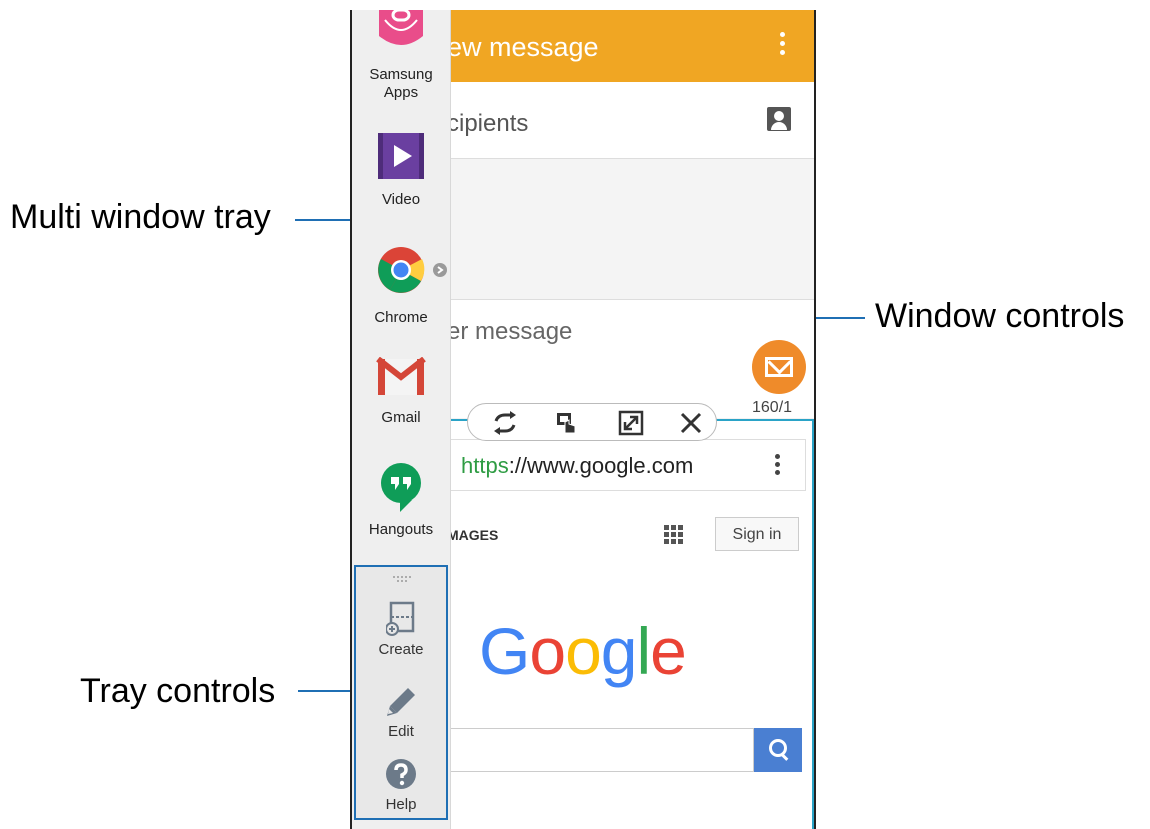 This screenshot has width=1150, height=829. Describe the element at coordinates (325, 691) in the screenshot. I see `tray-controls-leader` at that location.